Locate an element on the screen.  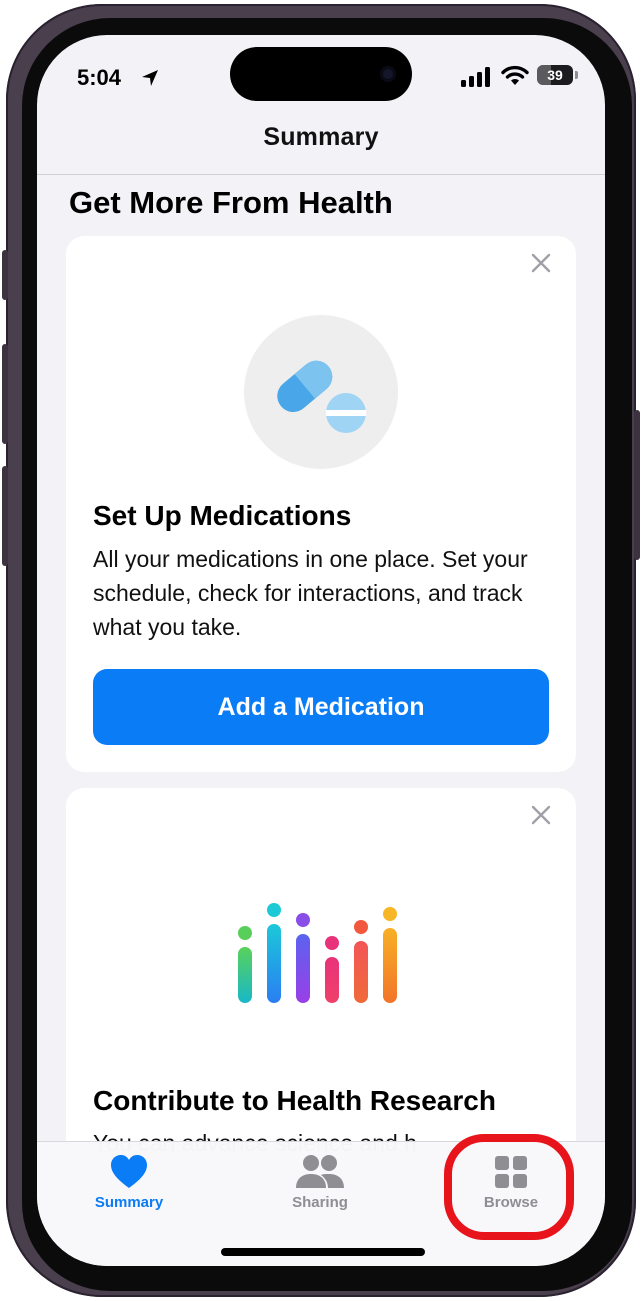
section-title: Get More From Health is located at coordinates (231, 202).